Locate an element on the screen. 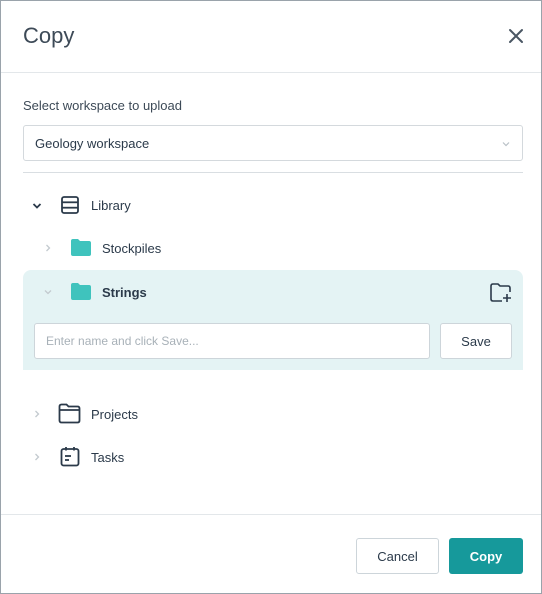  tasks-icon is located at coordinates (70, 457).